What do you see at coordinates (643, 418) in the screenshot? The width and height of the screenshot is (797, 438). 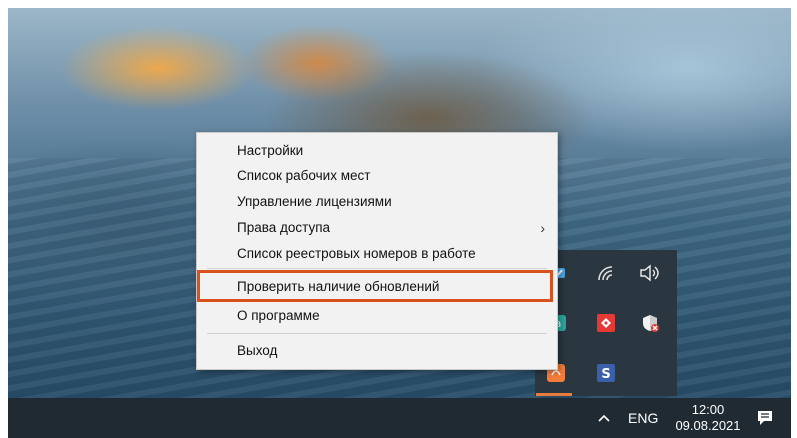 I see `input-language-indicator: ENG` at bounding box center [643, 418].